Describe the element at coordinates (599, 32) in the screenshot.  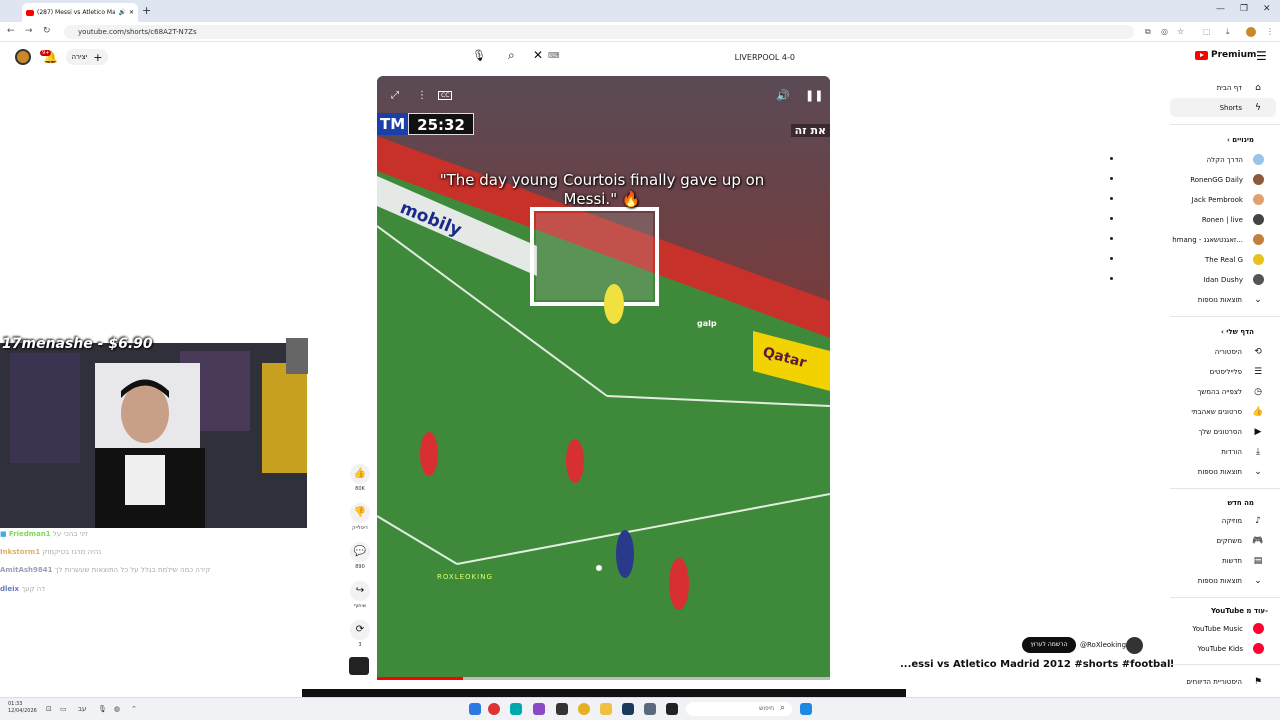
I see `url-field: youtube.com/shorts/c68A2T-N7Zs` at that location.